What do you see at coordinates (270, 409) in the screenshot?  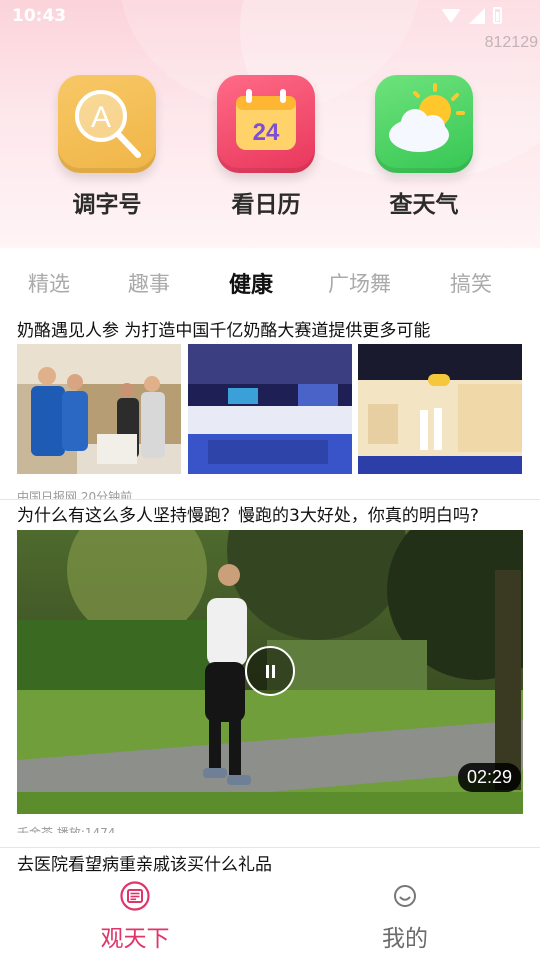 I see `conference-hall-photo` at bounding box center [270, 409].